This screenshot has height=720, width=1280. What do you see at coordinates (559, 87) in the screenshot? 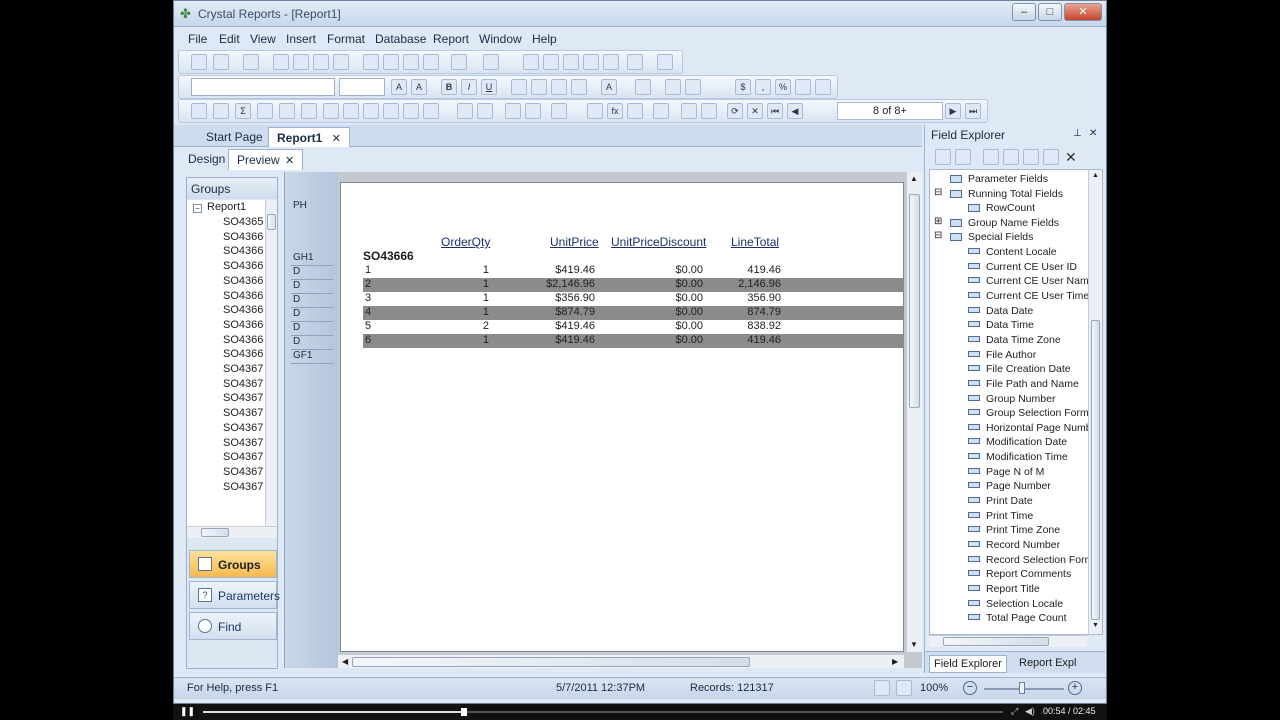
I see `align-right-icon` at bounding box center [559, 87].